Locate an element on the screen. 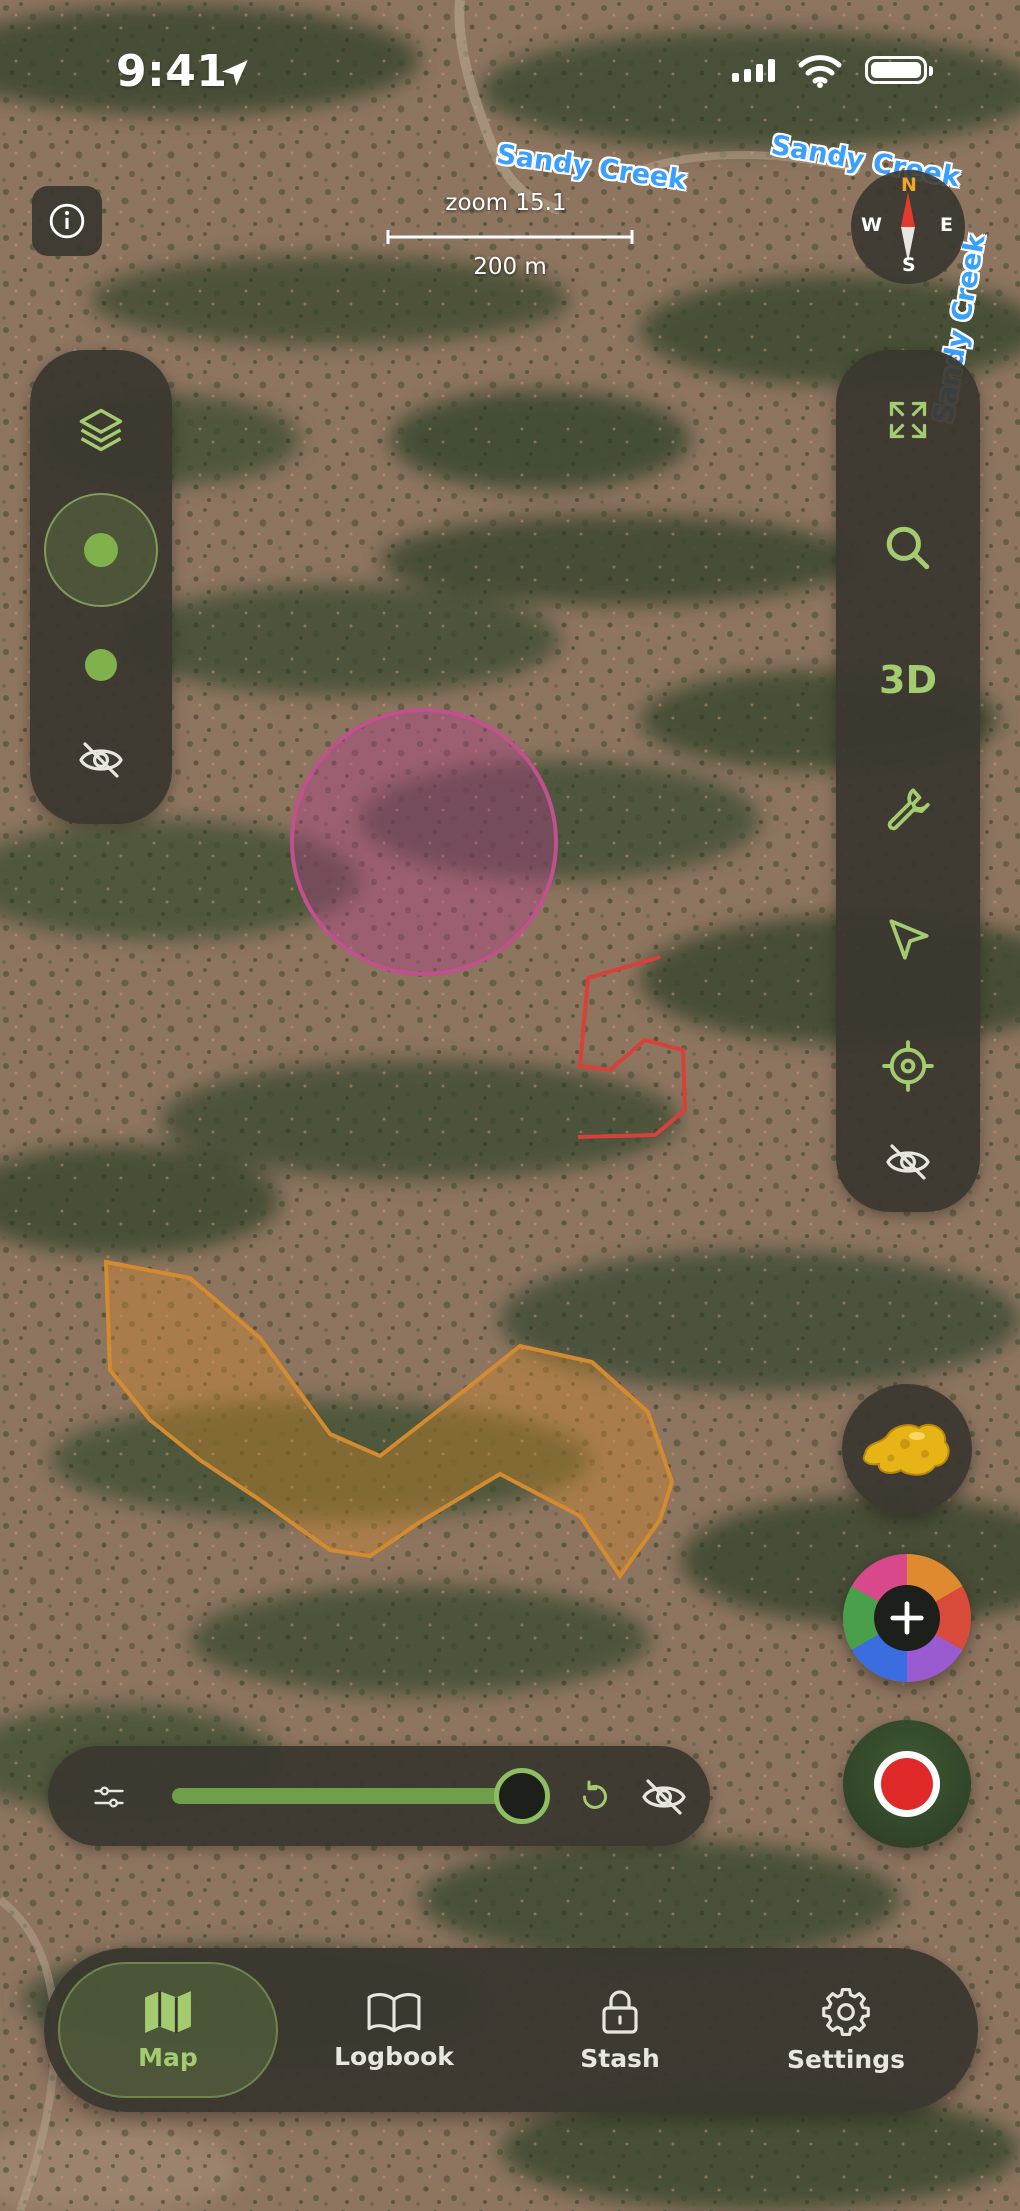  tab-bar: Map Logbook Stash Settings is located at coordinates (511, 2030).